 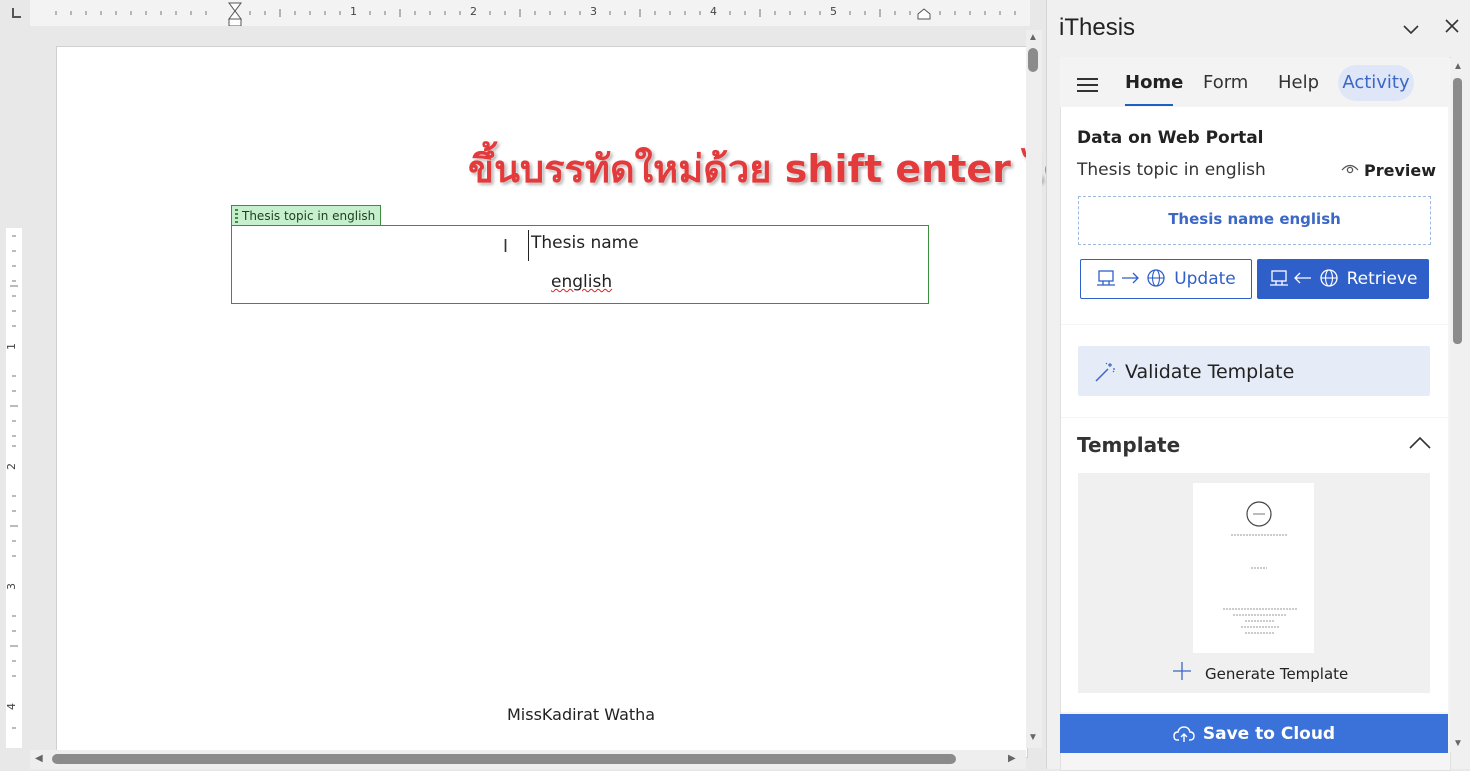 I want to click on pane-scroll-thumb, so click(x=1457, y=211).